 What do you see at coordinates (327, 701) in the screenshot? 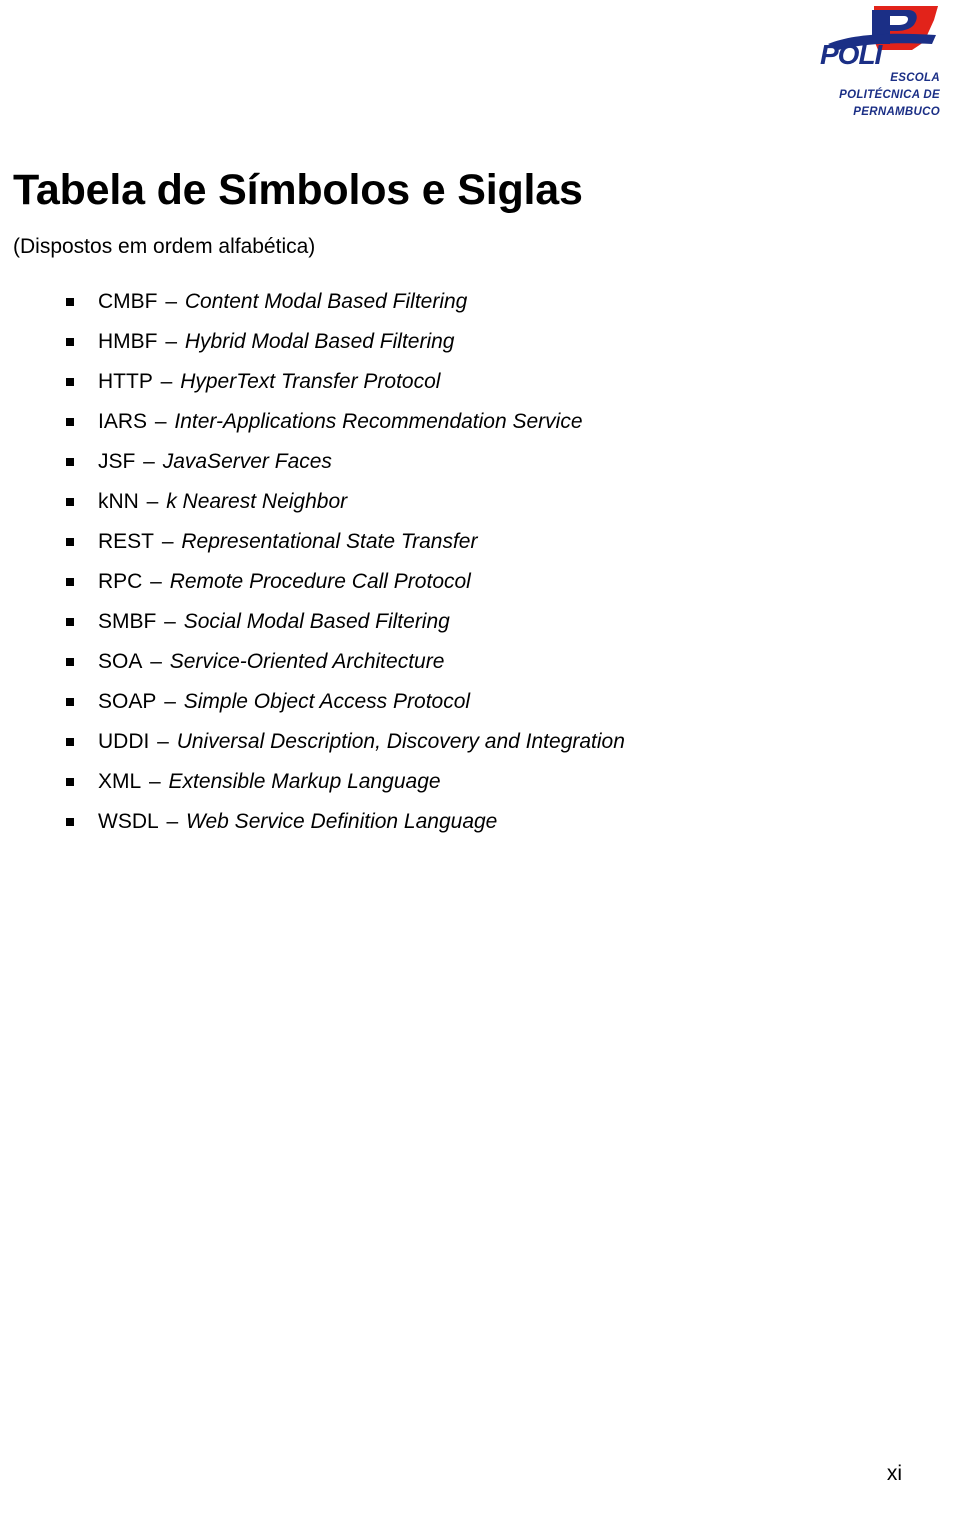
I see `acronym-definition: Simple Object Access Protocol` at bounding box center [327, 701].